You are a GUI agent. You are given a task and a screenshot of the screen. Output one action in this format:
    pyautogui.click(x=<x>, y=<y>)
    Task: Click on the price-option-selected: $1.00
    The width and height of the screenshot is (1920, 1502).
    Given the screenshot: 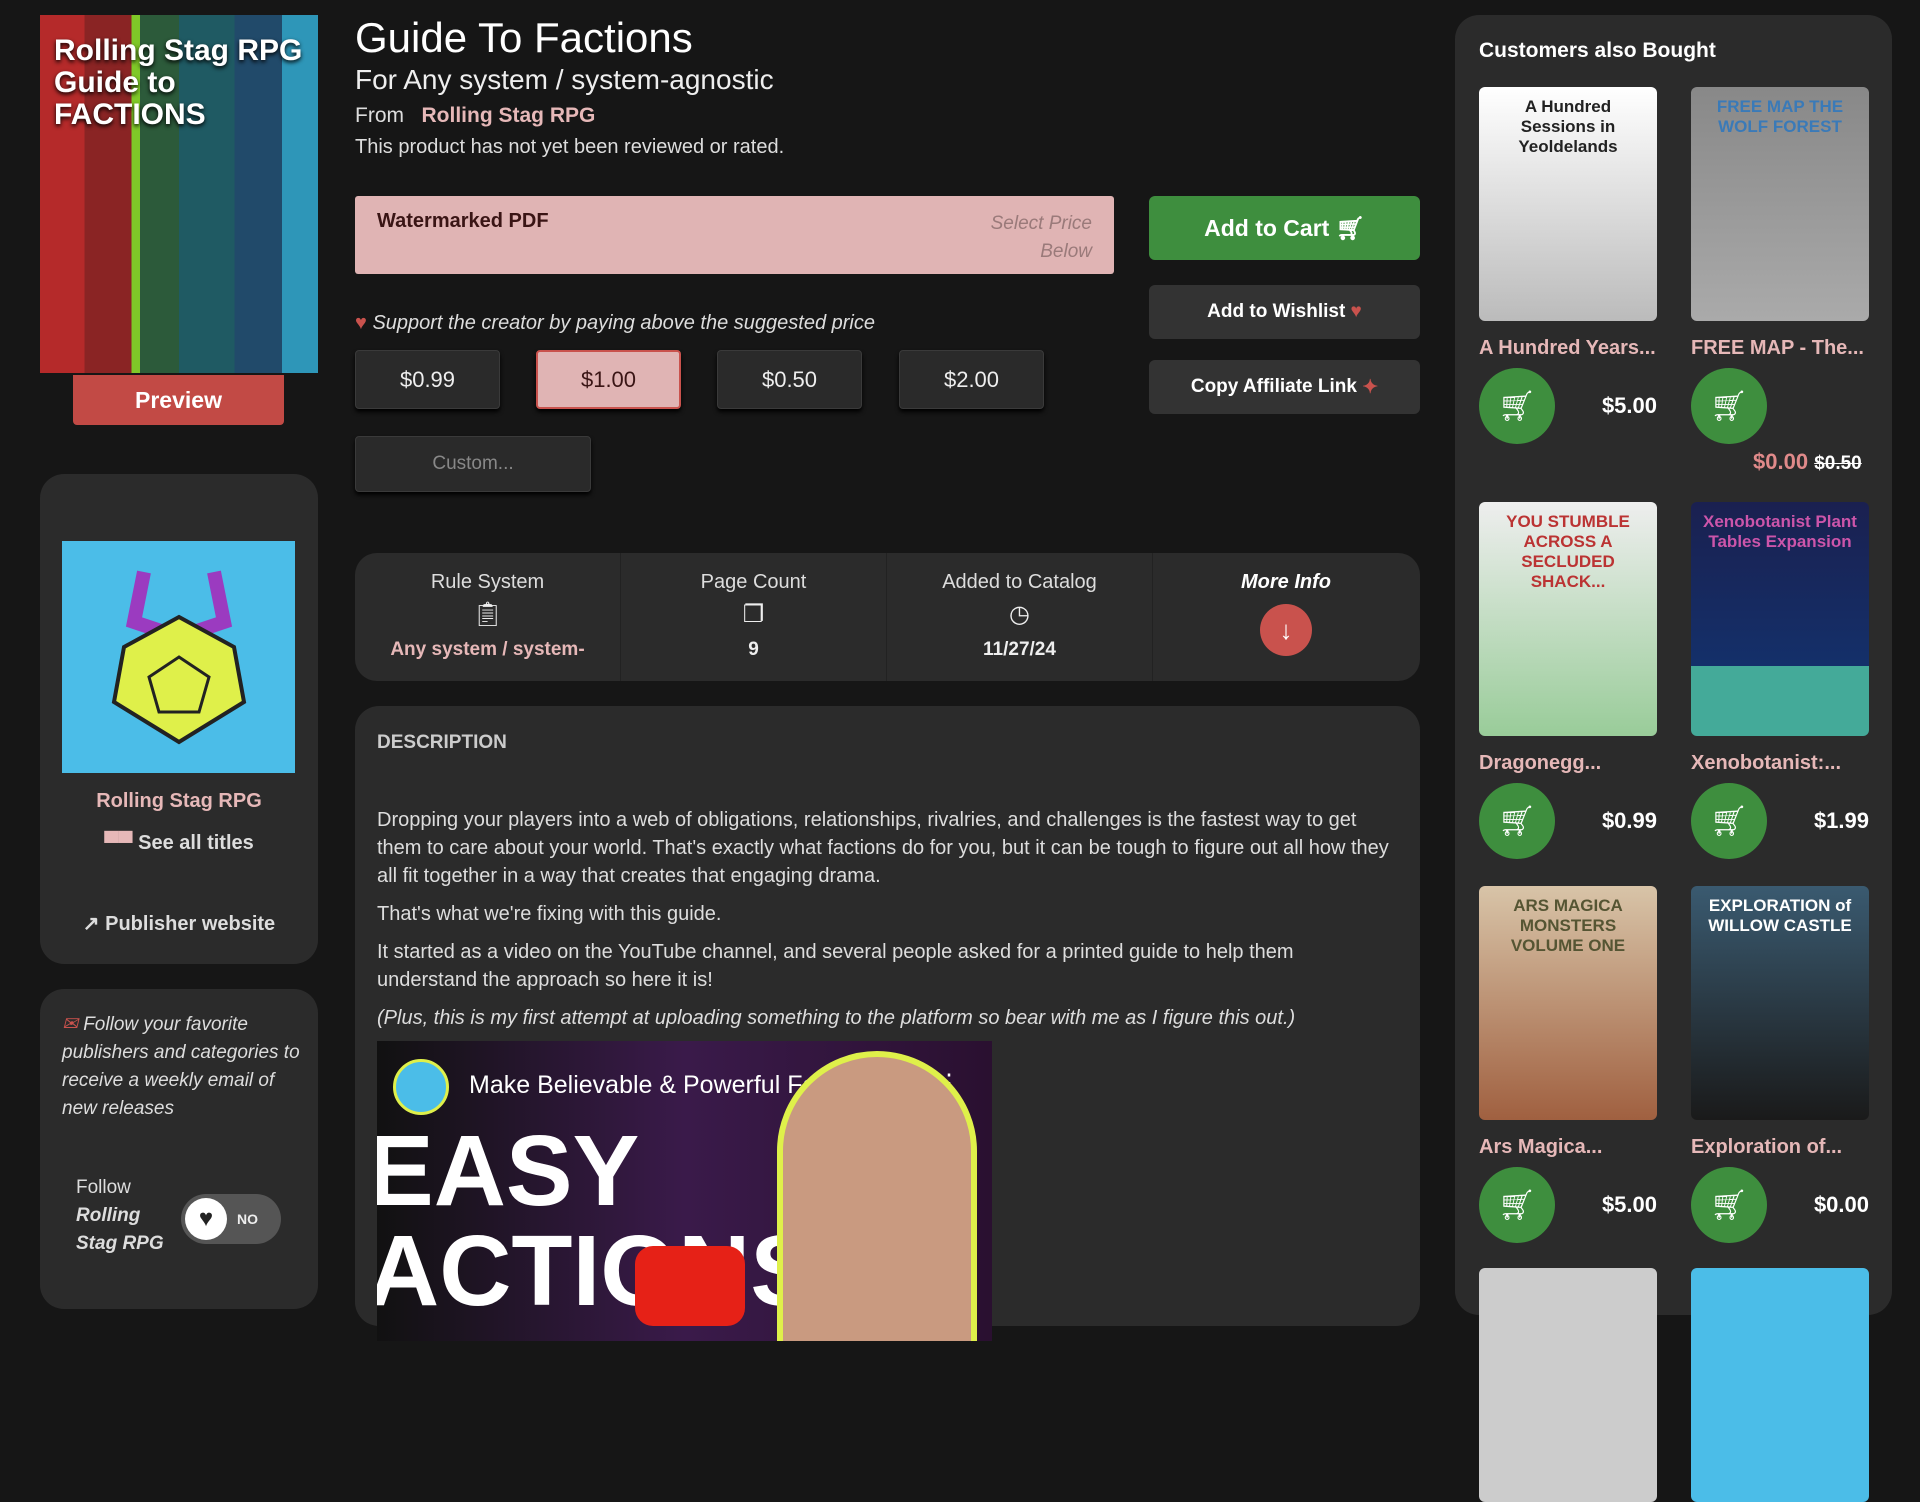 What is the action you would take?
    pyautogui.click(x=608, y=379)
    